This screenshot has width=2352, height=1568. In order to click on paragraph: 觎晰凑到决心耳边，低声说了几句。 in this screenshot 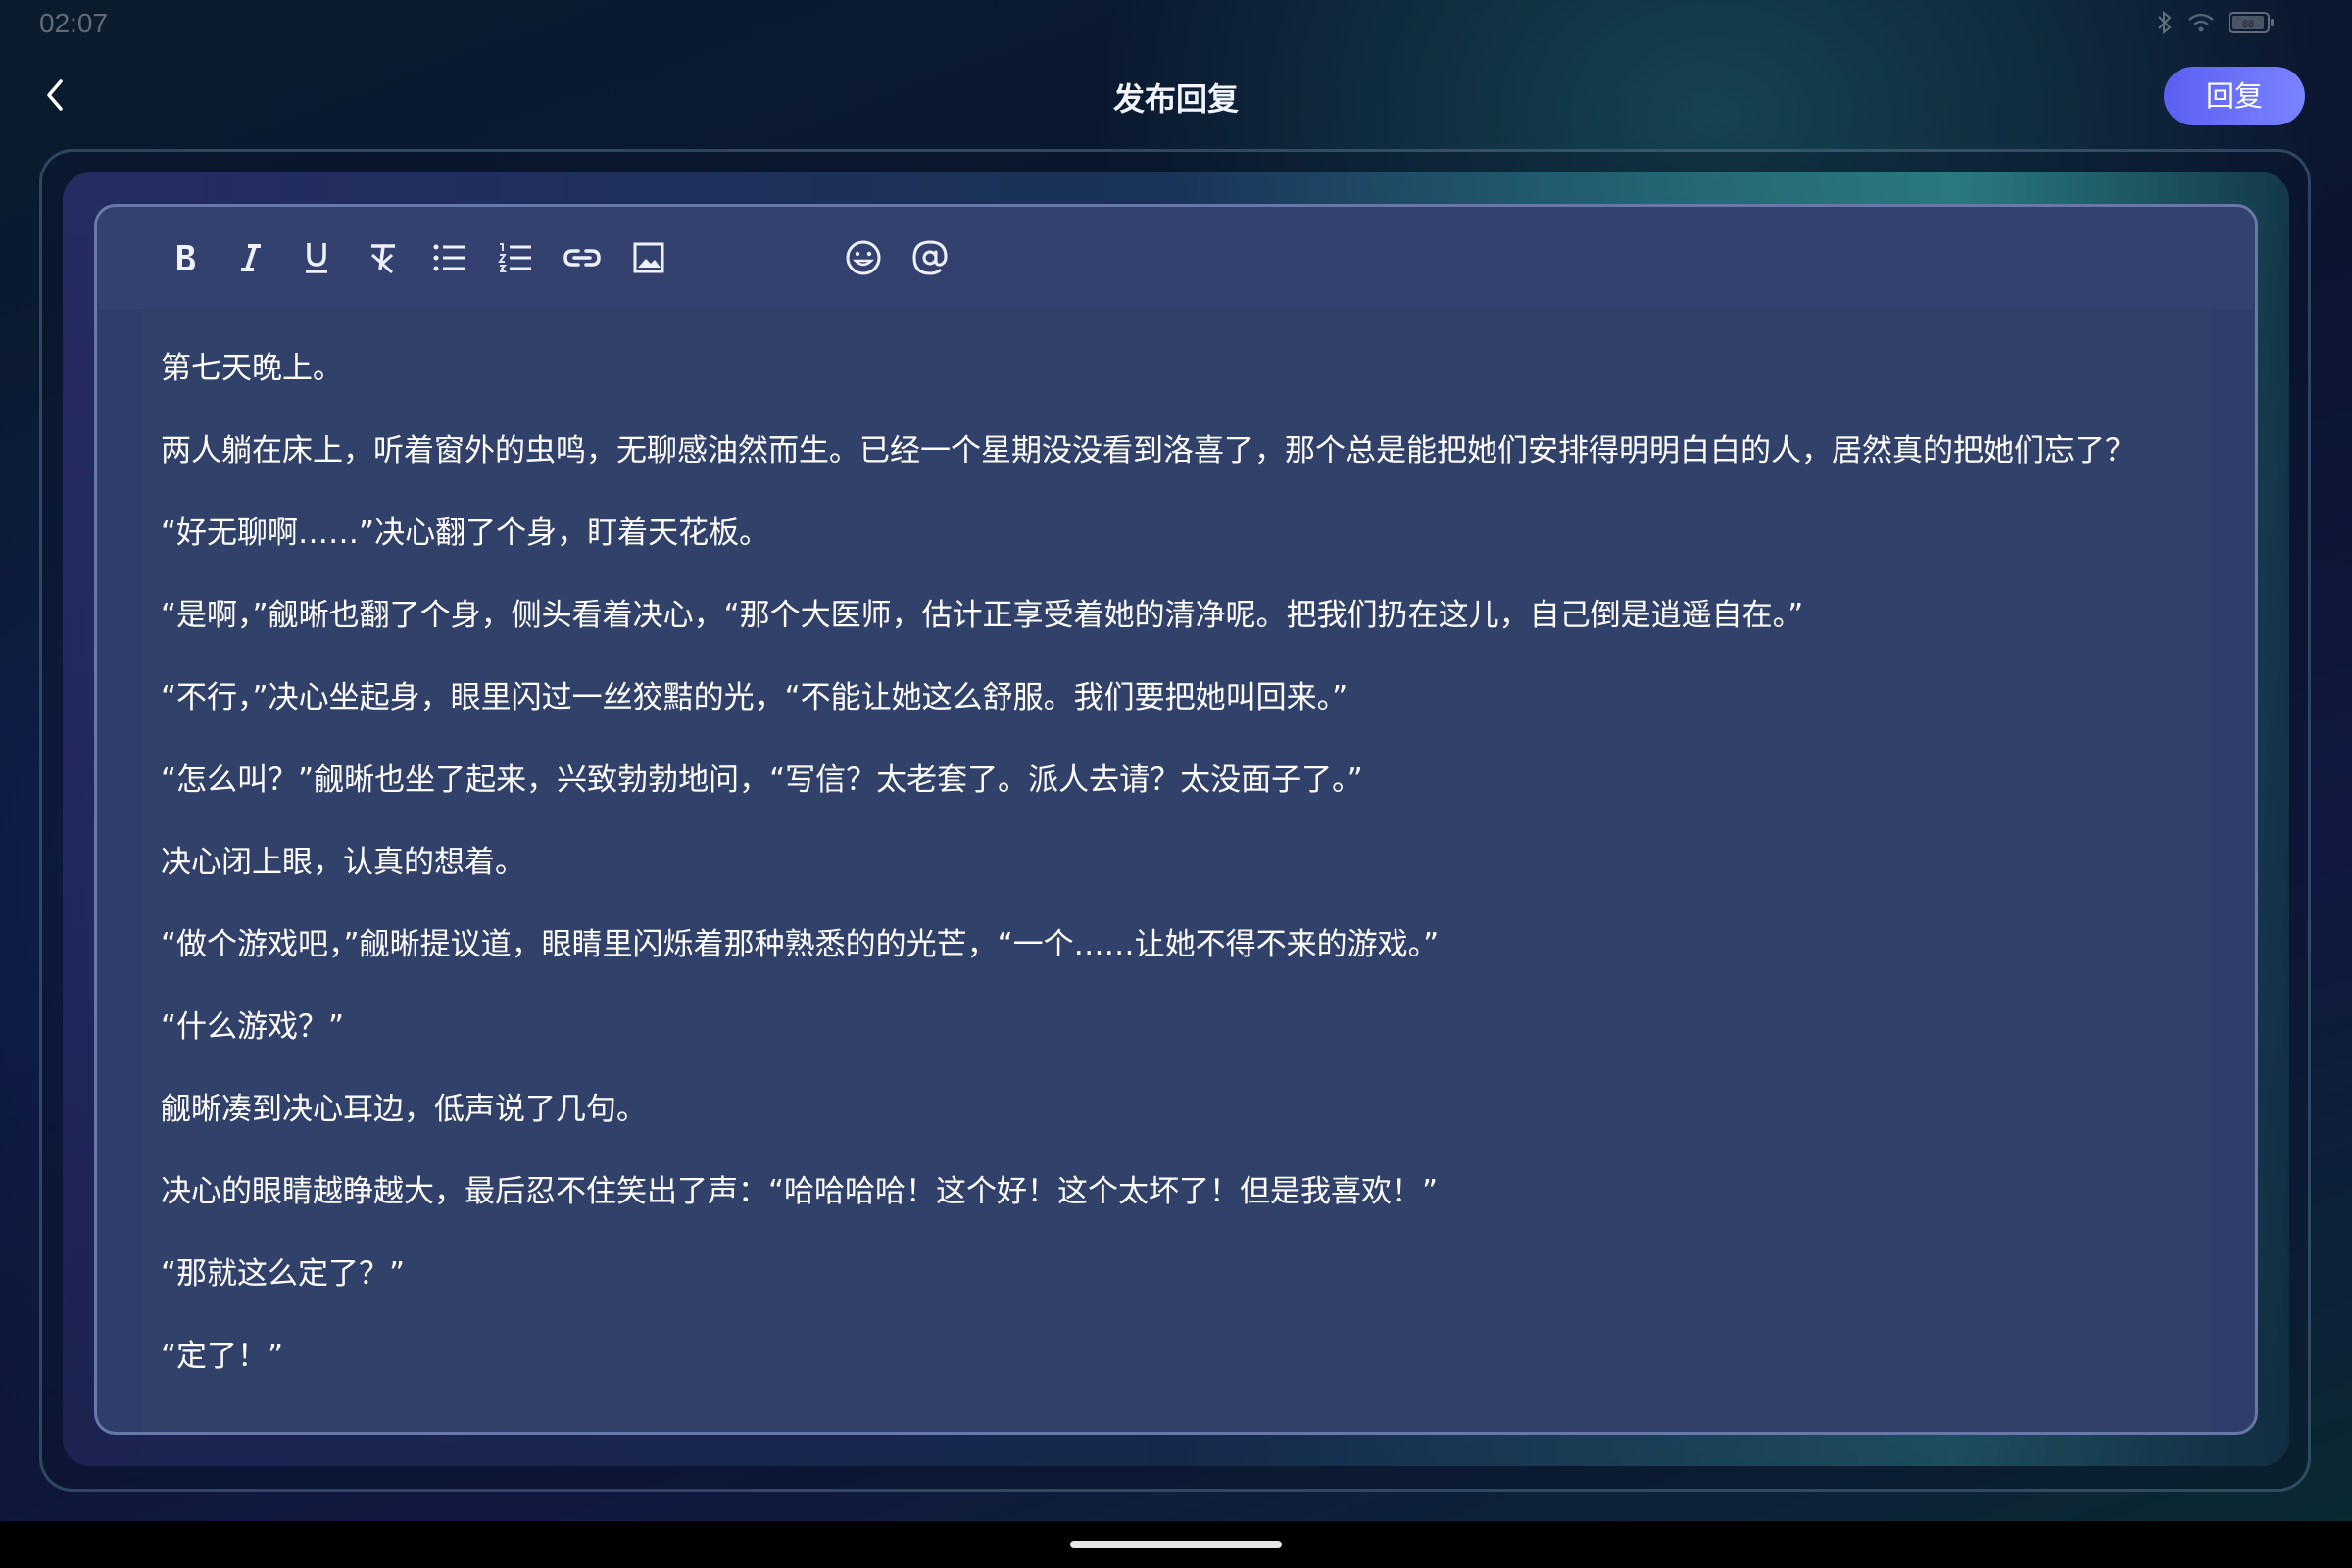, I will do `click(404, 1109)`.